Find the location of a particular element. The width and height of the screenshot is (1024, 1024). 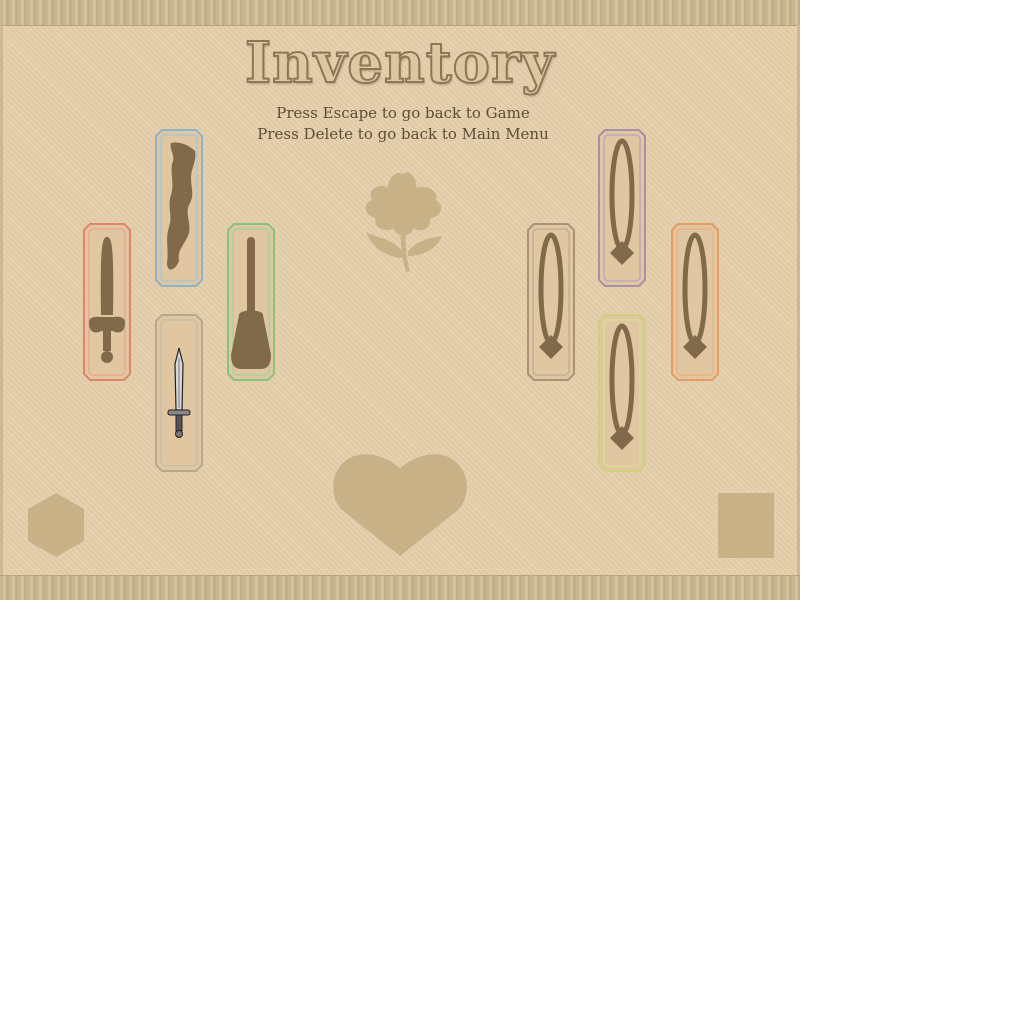

equipment-slot-green is located at coordinates (251, 302).